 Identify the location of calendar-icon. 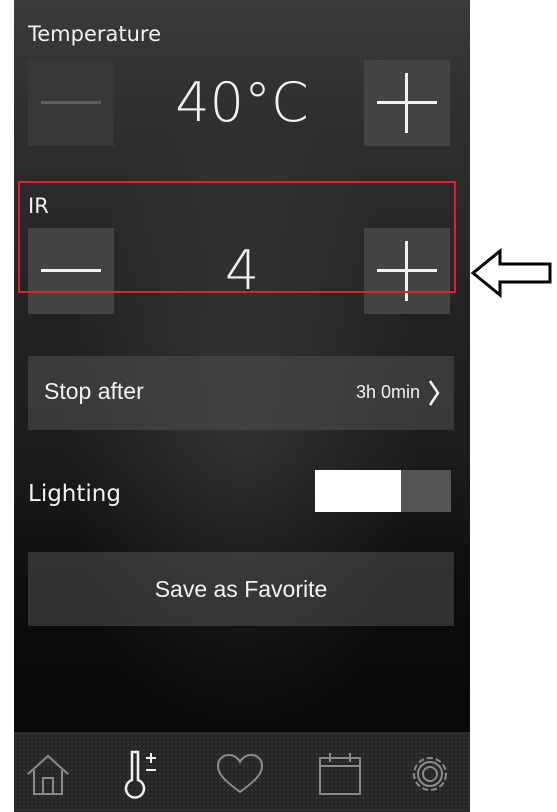
(340, 774).